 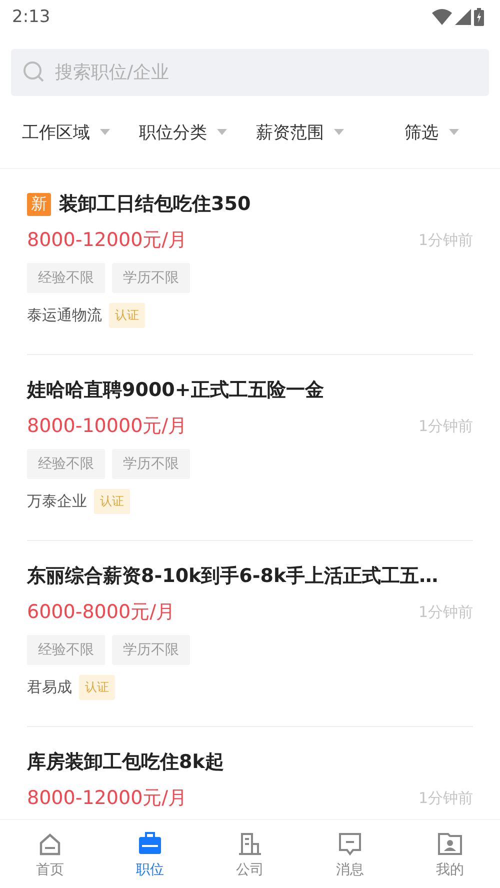 I want to click on battery-icon, so click(x=479, y=17).